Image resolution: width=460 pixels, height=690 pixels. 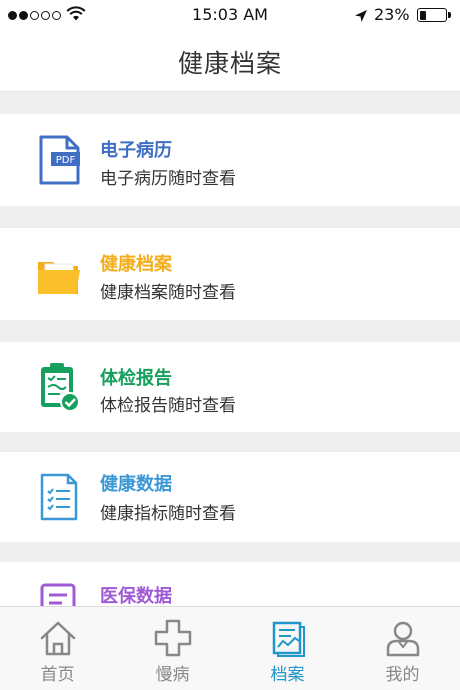 What do you see at coordinates (59, 387) in the screenshot?
I see `clipboard-check-icon` at bounding box center [59, 387].